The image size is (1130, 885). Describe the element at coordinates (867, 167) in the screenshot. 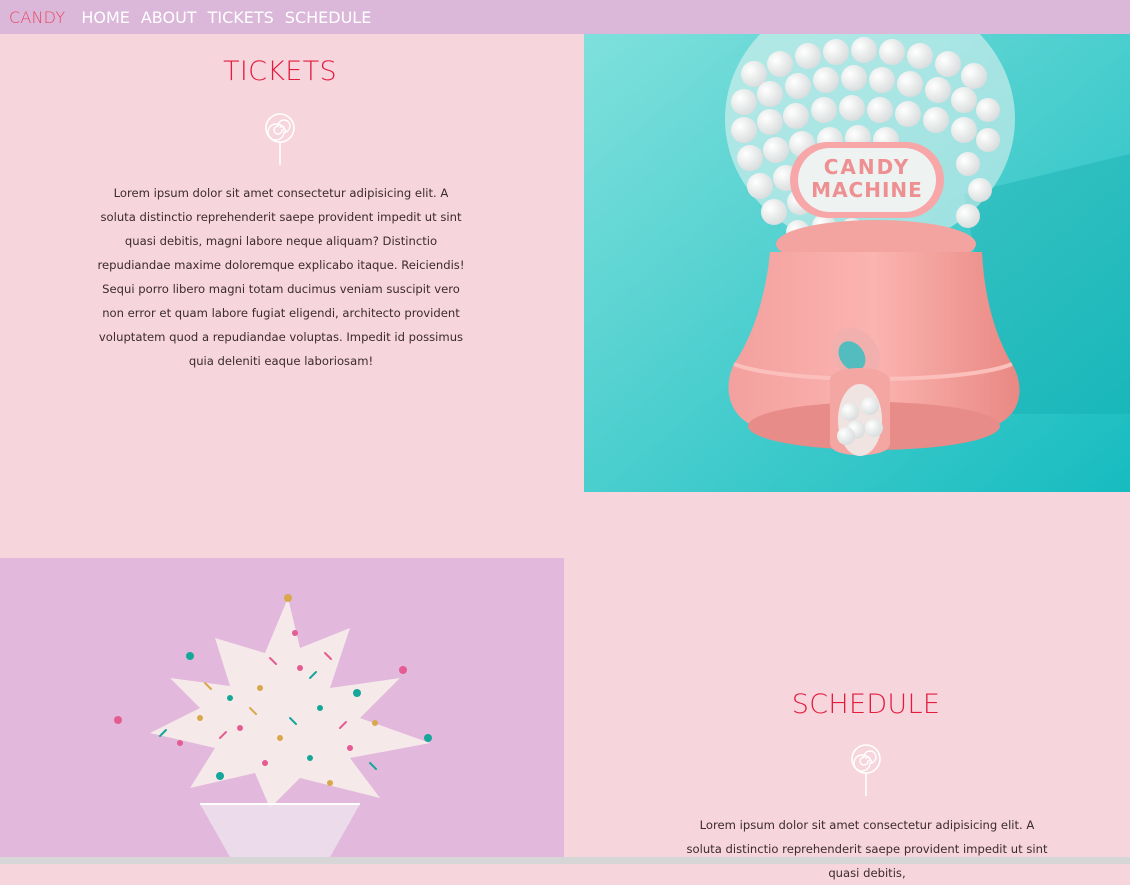

I see `candy-label-line1: CANDY` at that location.